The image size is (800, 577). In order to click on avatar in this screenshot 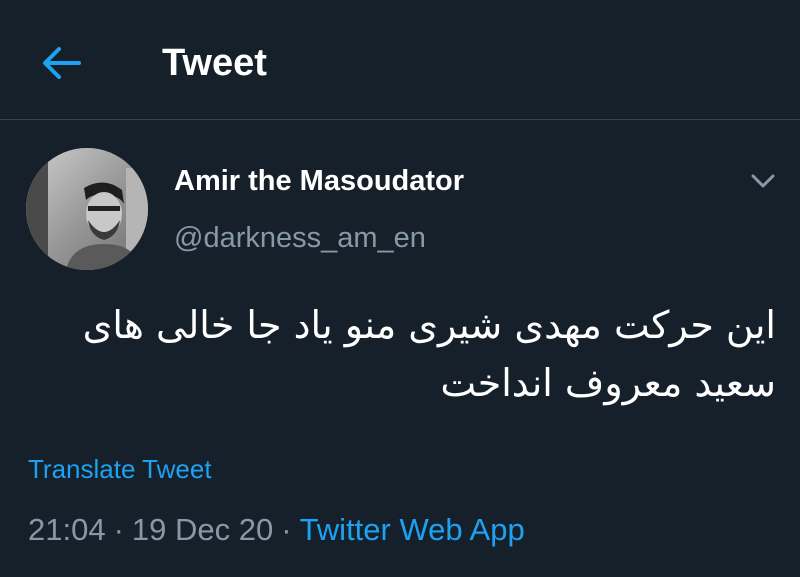, I will do `click(87, 209)`.